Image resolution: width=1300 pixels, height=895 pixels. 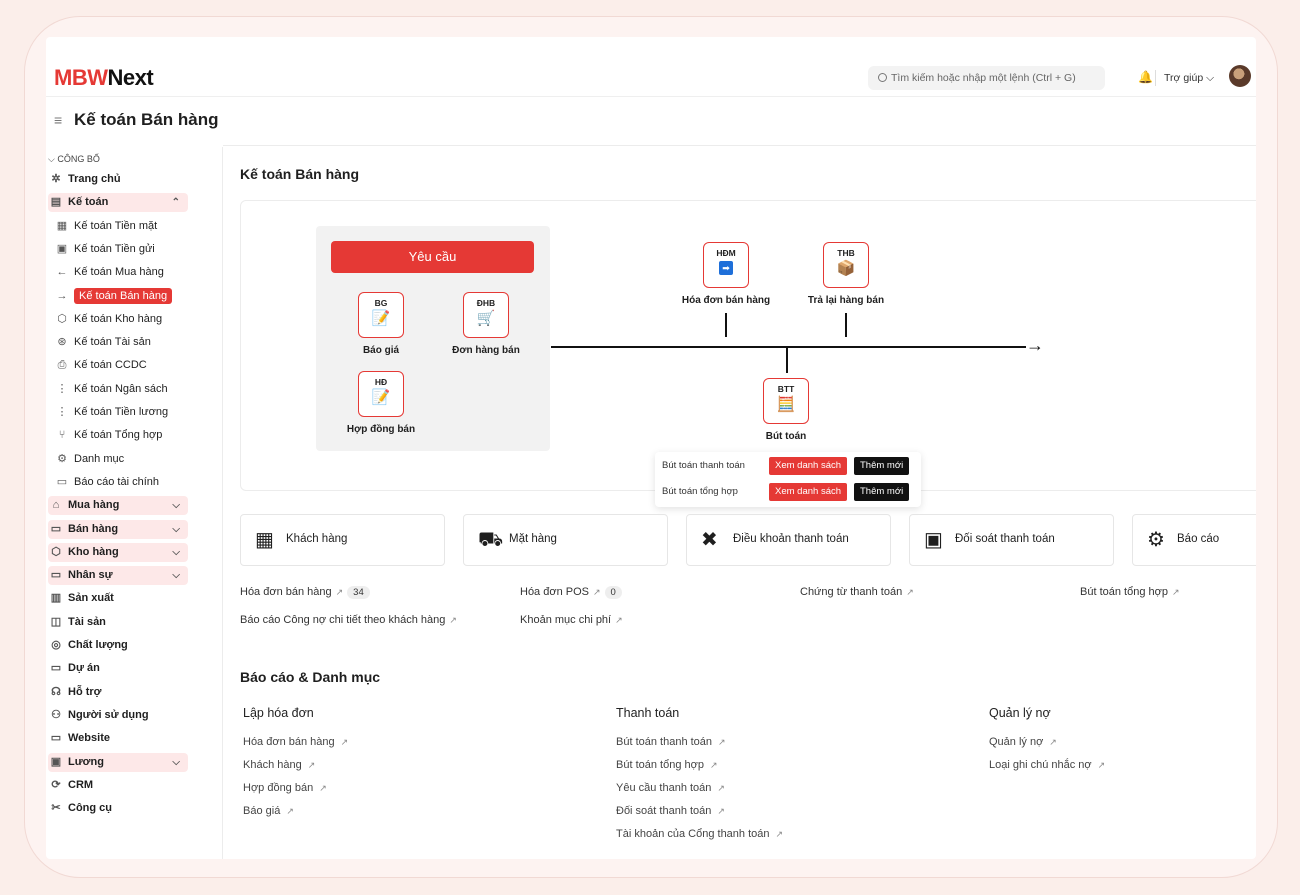 I want to click on report-link: Hợp đồng bán ↗, so click(x=285, y=788).